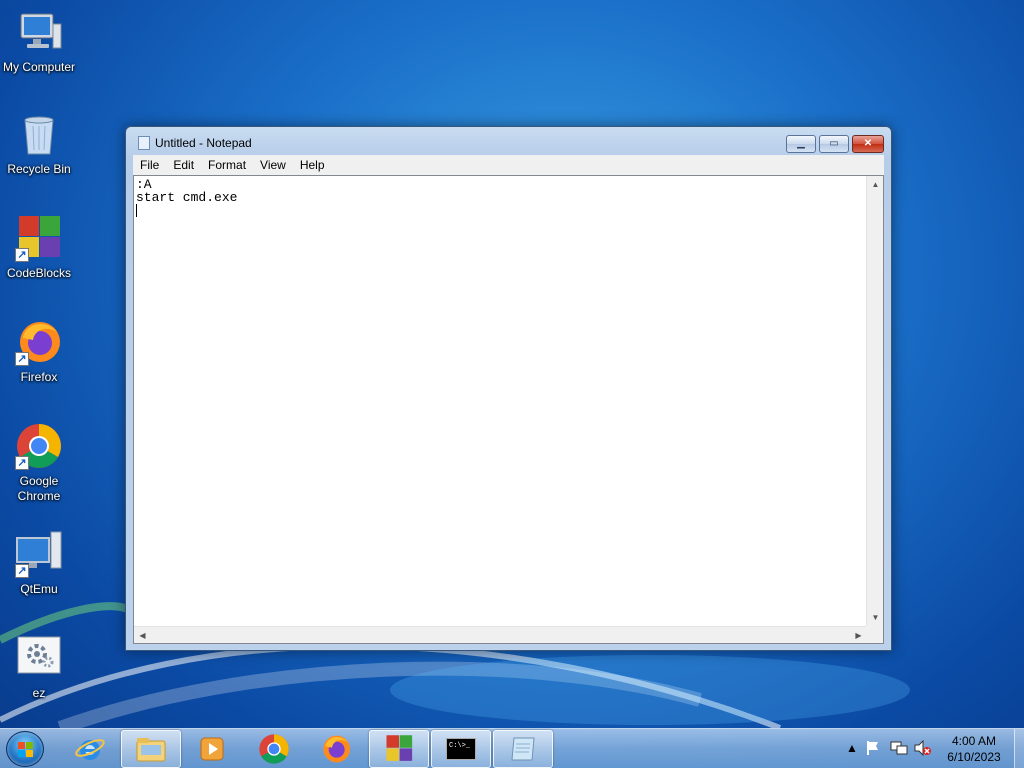 The width and height of the screenshot is (1024, 768). What do you see at coordinates (858, 635) in the screenshot?
I see `scroll-right-icon: ▶` at bounding box center [858, 635].